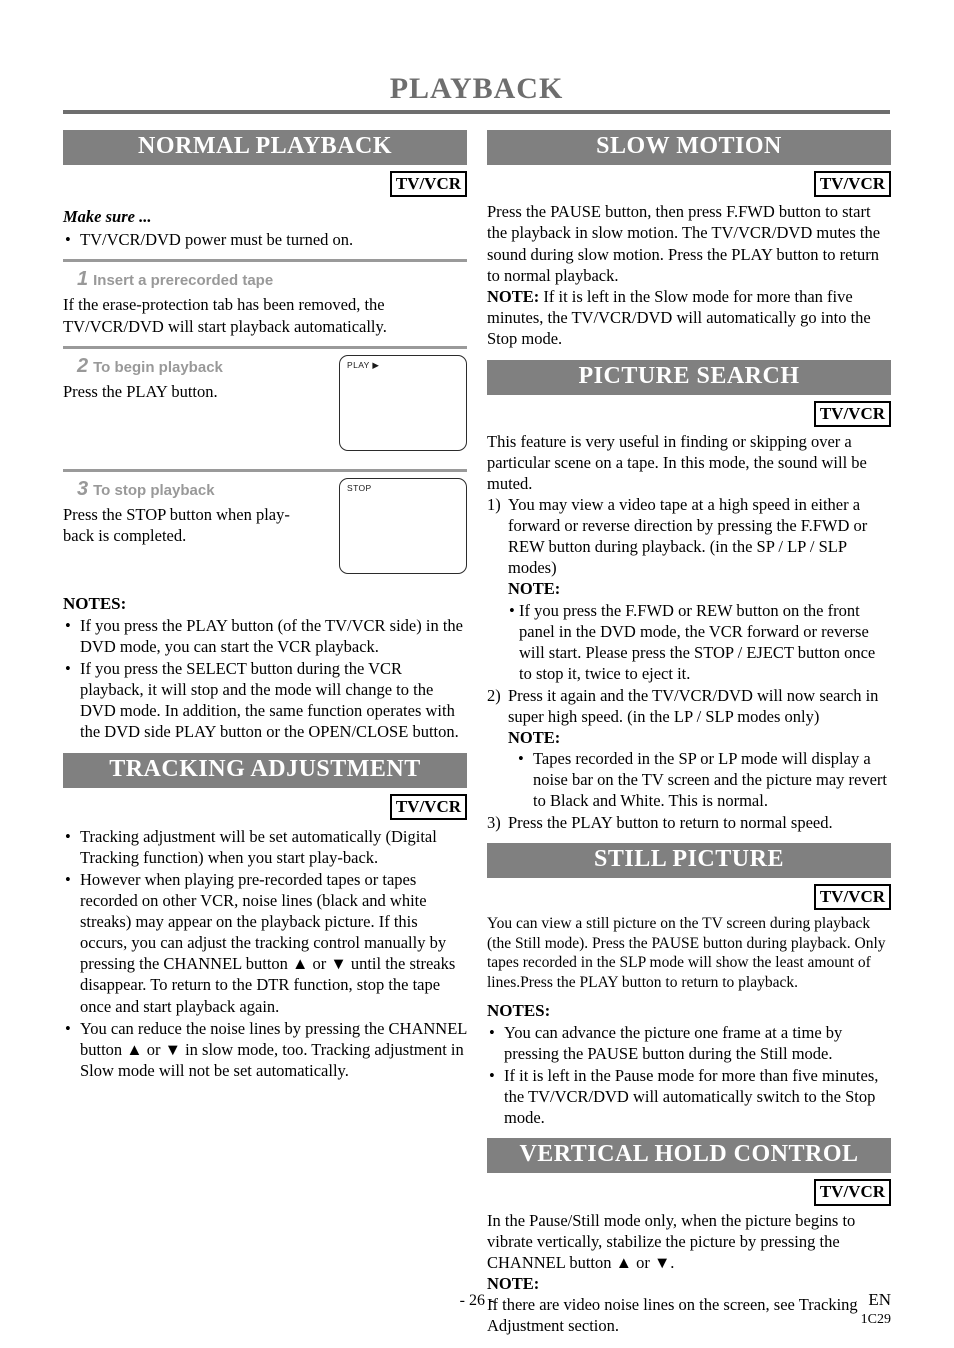 The height and width of the screenshot is (1348, 954). I want to click on remote-illustration-play: PLAY ▶, so click(403, 402).